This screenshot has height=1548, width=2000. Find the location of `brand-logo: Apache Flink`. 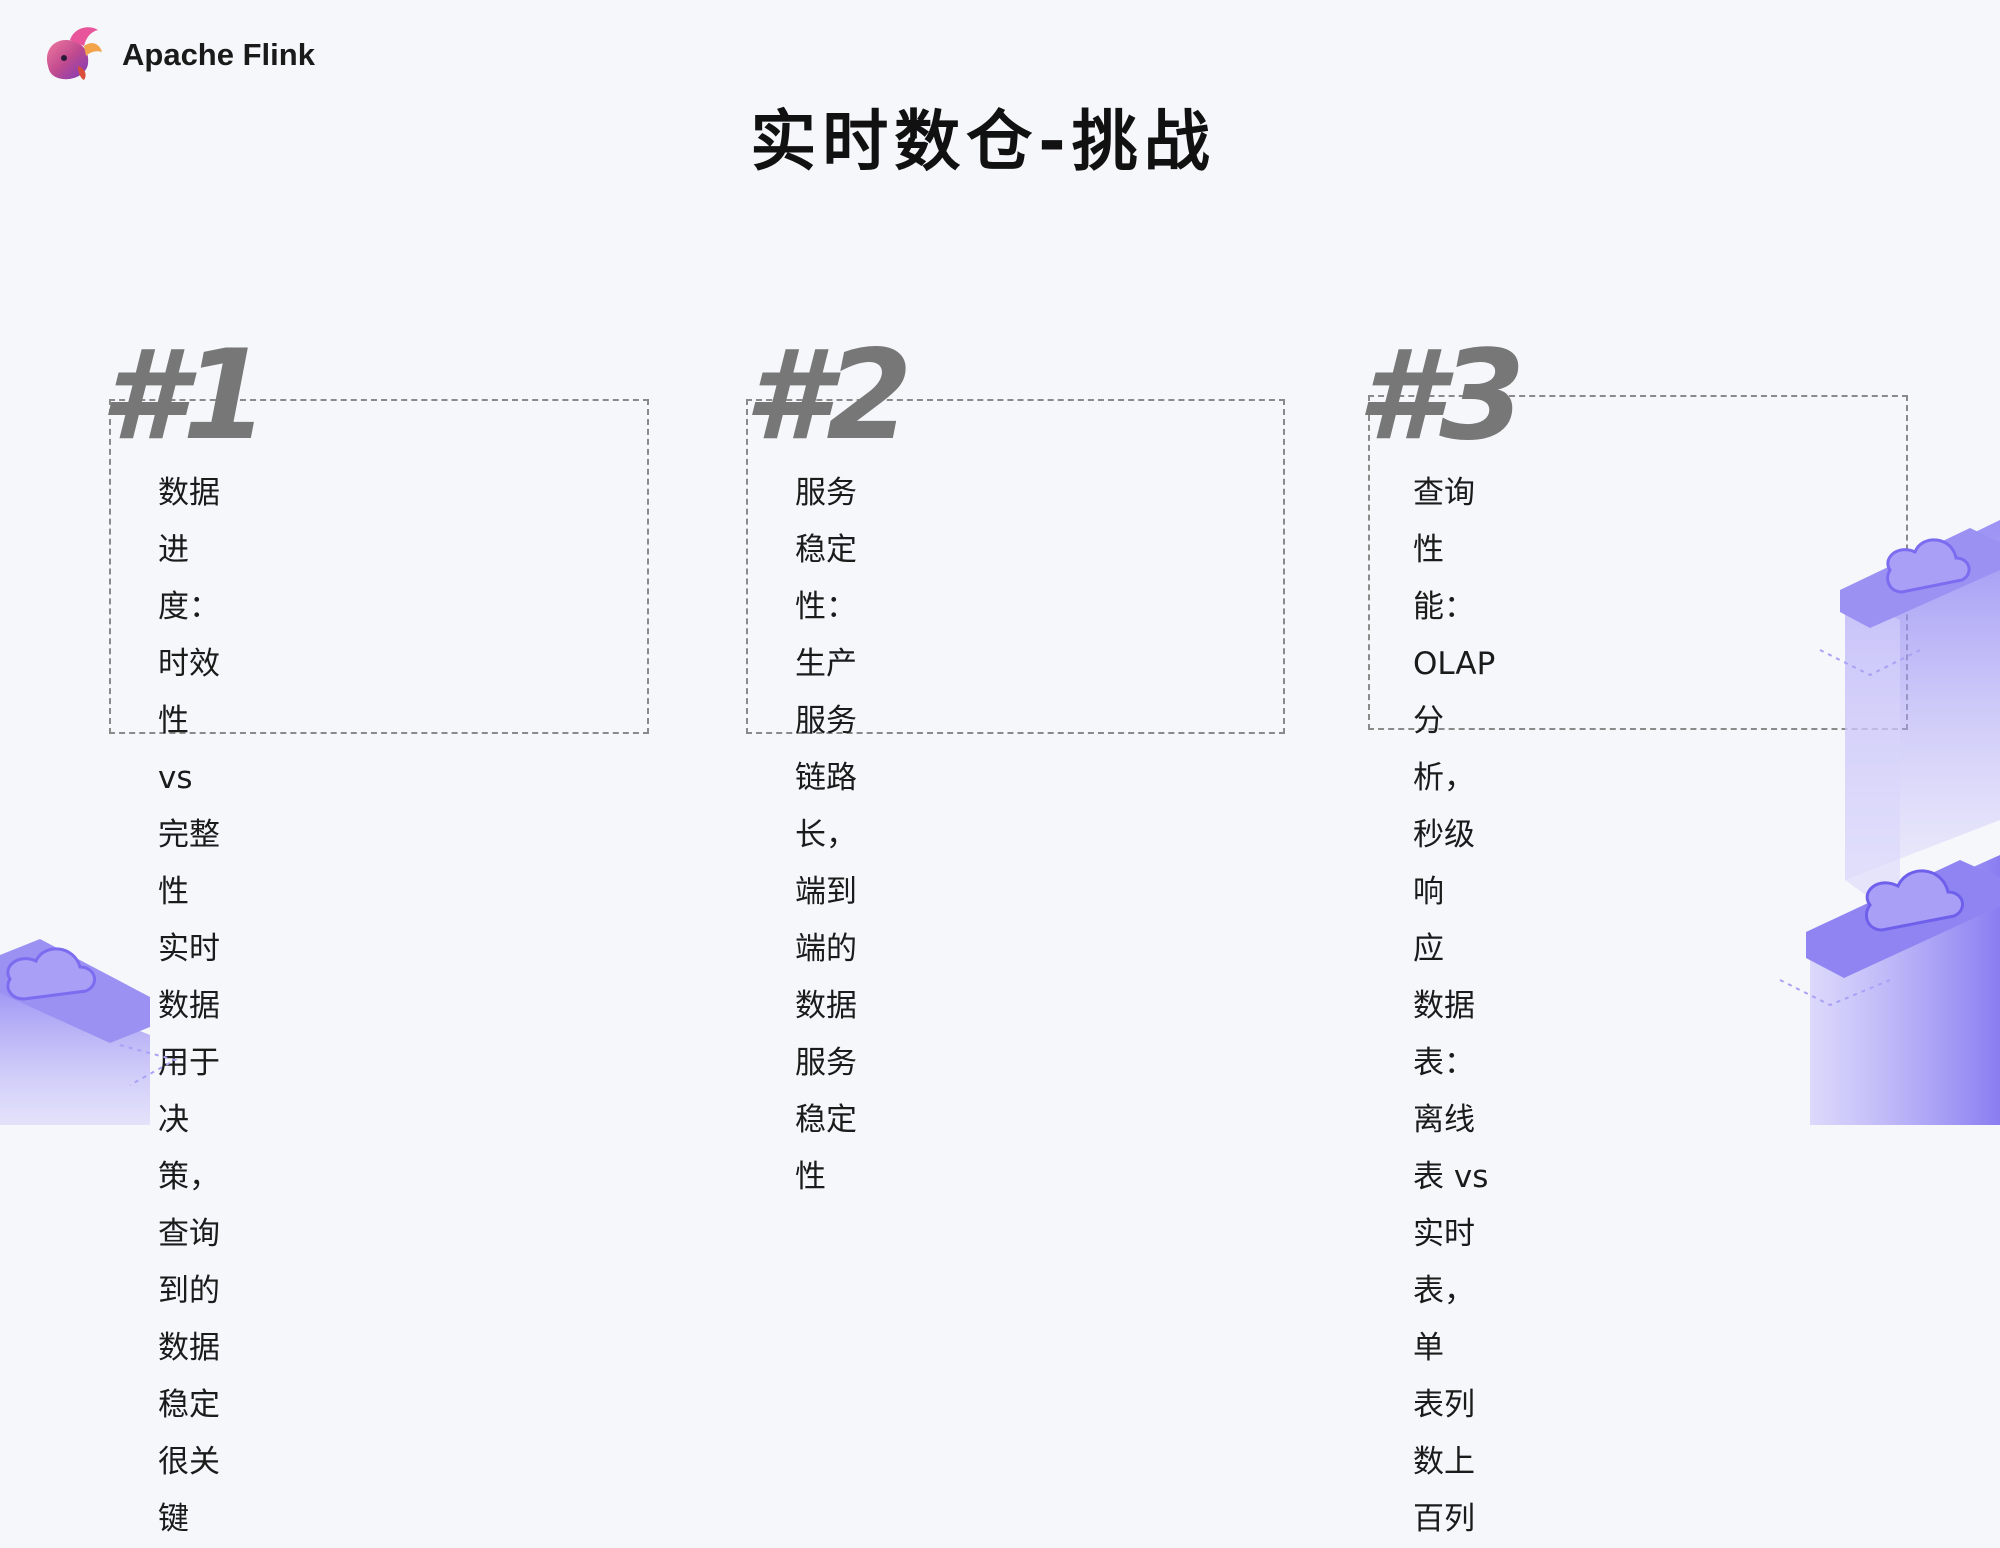

brand-logo: Apache Flink is located at coordinates (177, 55).